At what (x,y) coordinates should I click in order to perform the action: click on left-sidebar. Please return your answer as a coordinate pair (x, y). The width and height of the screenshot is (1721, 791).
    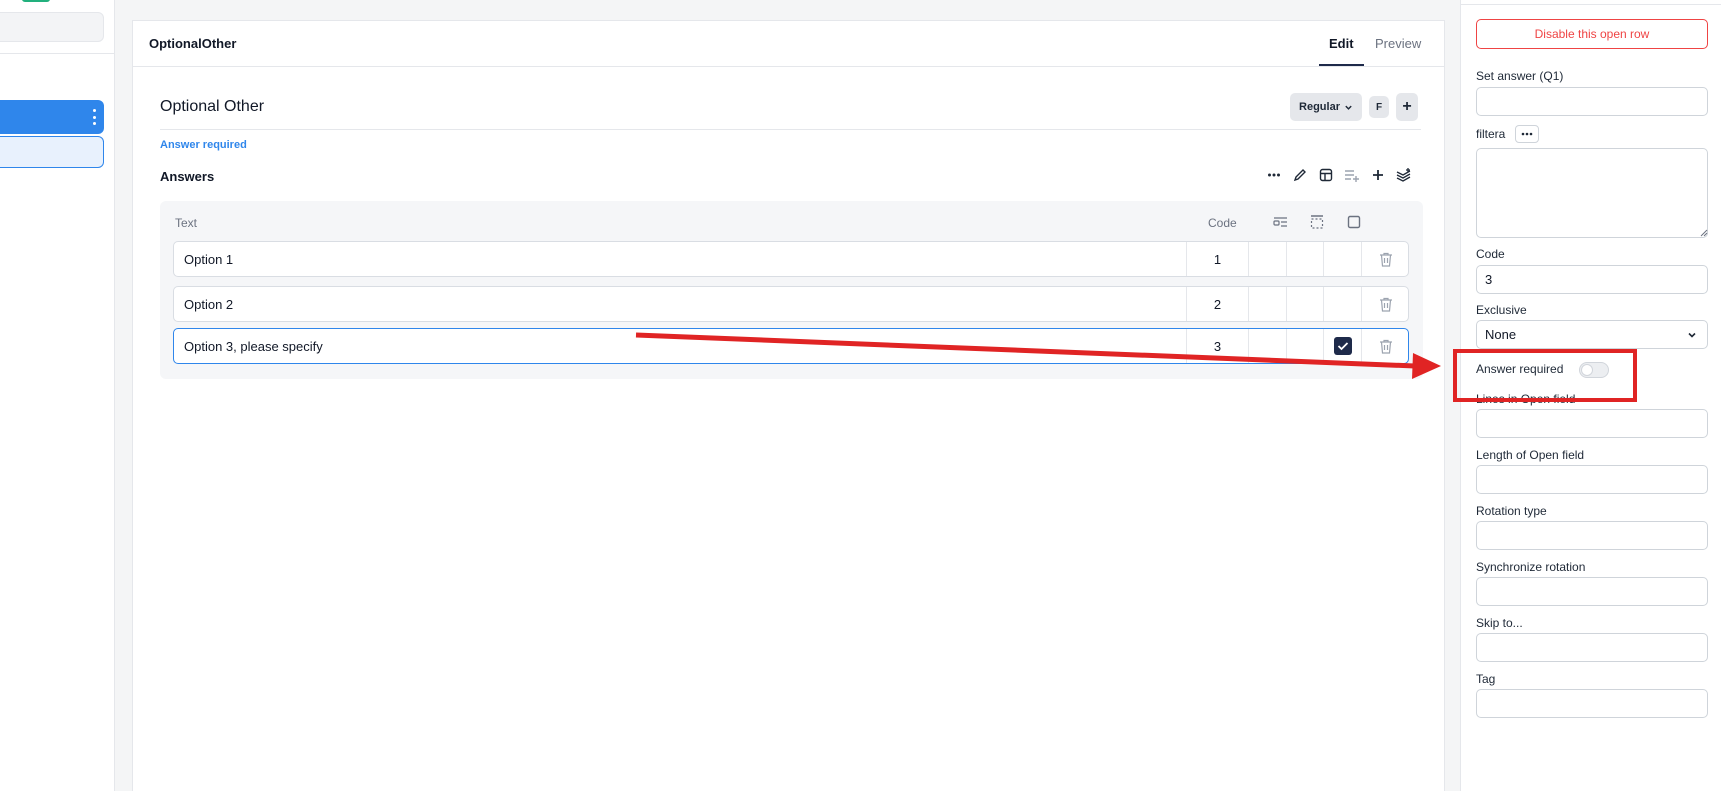
    Looking at the image, I should click on (57, 395).